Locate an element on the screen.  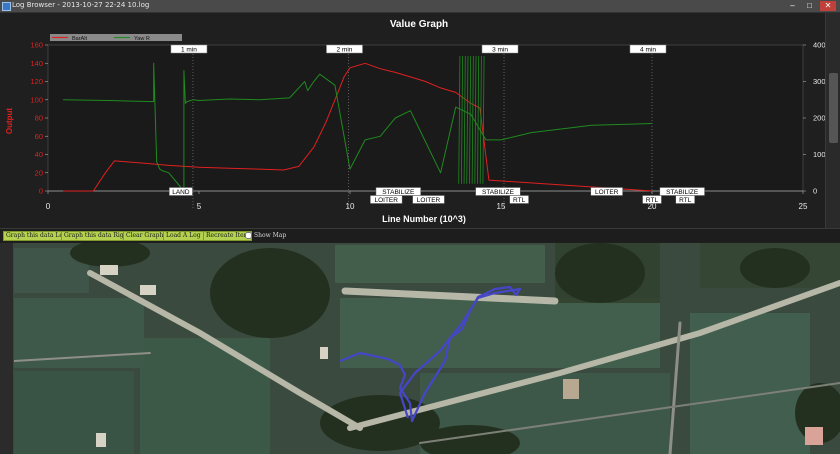
y-right-tick-label: 200 is located at coordinates (819, 118).